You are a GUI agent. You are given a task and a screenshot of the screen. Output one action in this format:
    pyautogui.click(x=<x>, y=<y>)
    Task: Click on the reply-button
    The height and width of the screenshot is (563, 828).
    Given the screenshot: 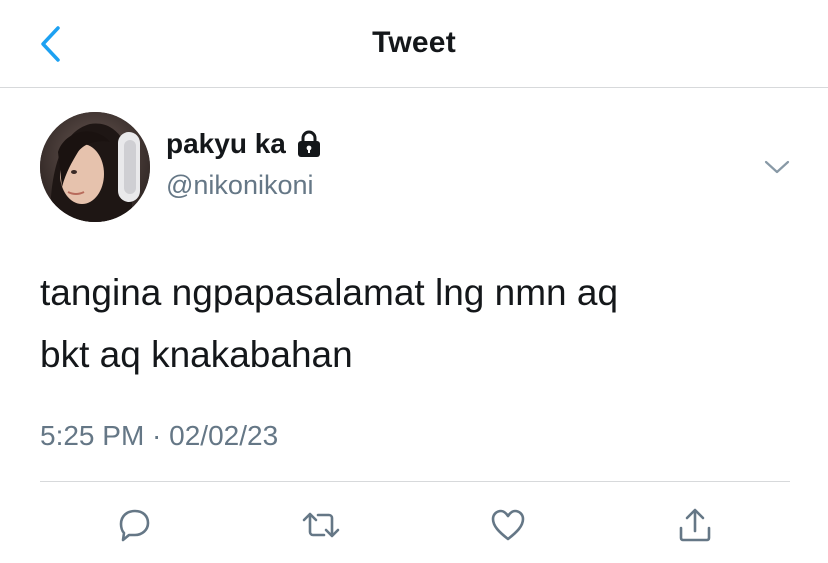 What is the action you would take?
    pyautogui.click(x=134, y=525)
    